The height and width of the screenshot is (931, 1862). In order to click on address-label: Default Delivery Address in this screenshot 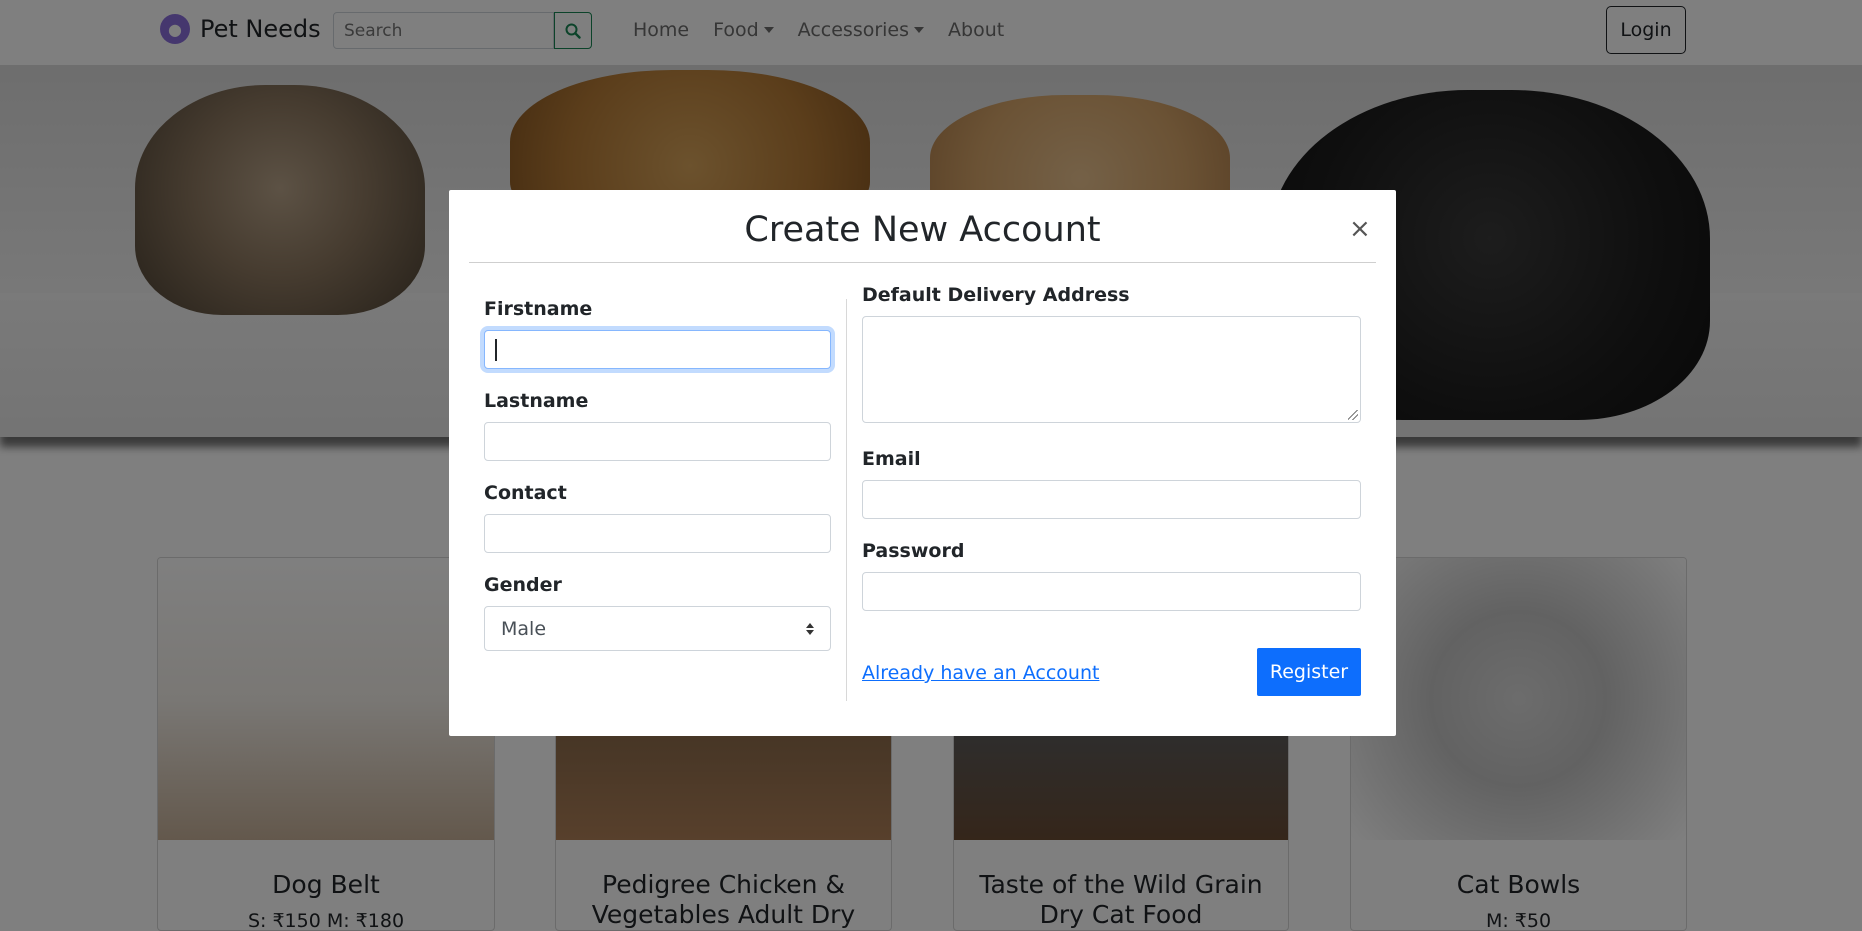, I will do `click(996, 295)`.